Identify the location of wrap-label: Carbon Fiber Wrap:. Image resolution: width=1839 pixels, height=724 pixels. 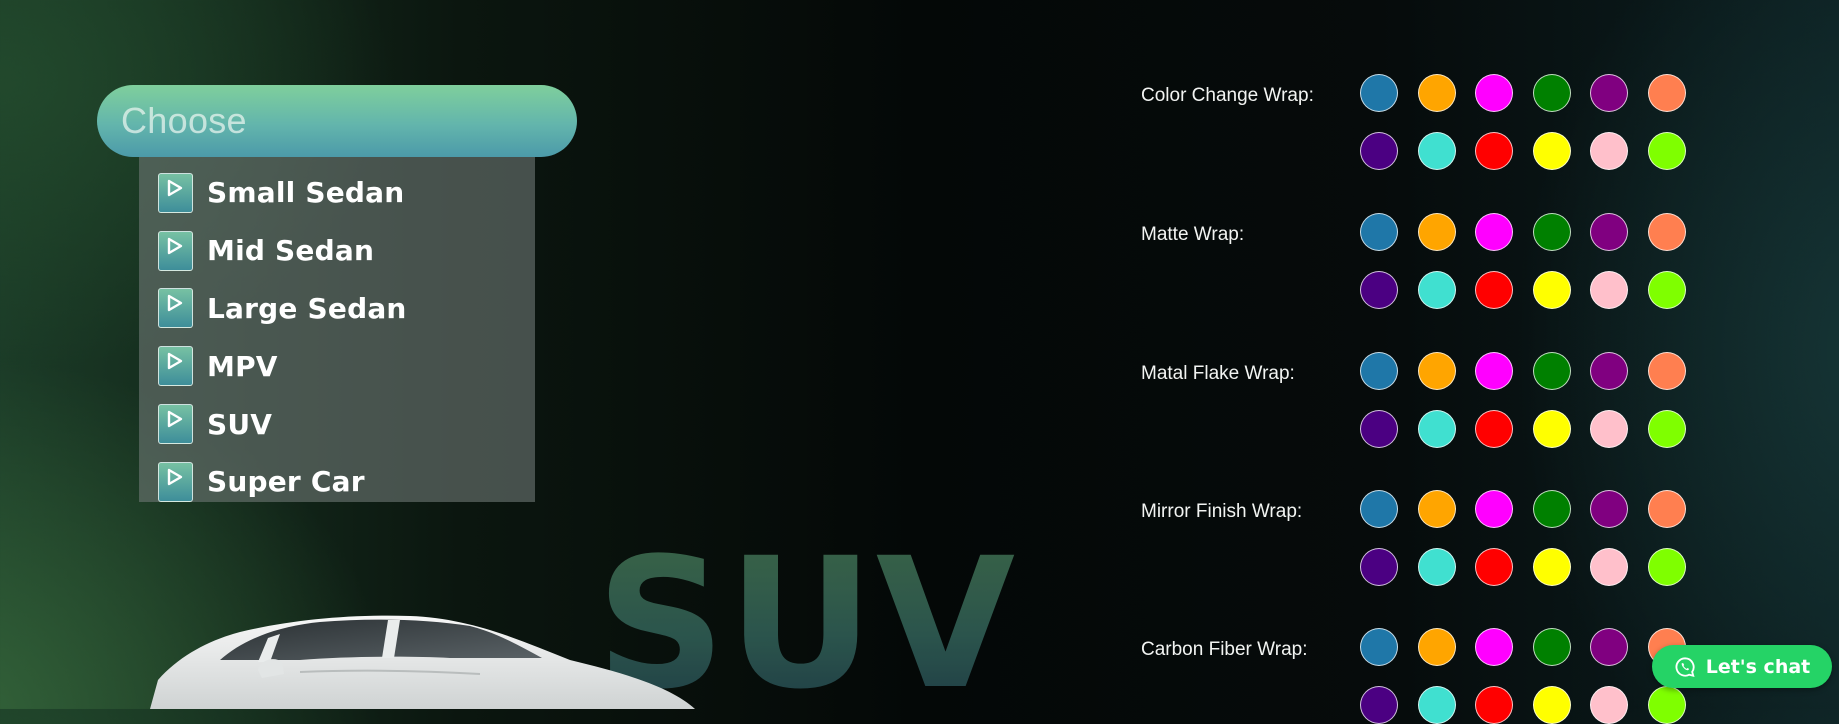
(1224, 649).